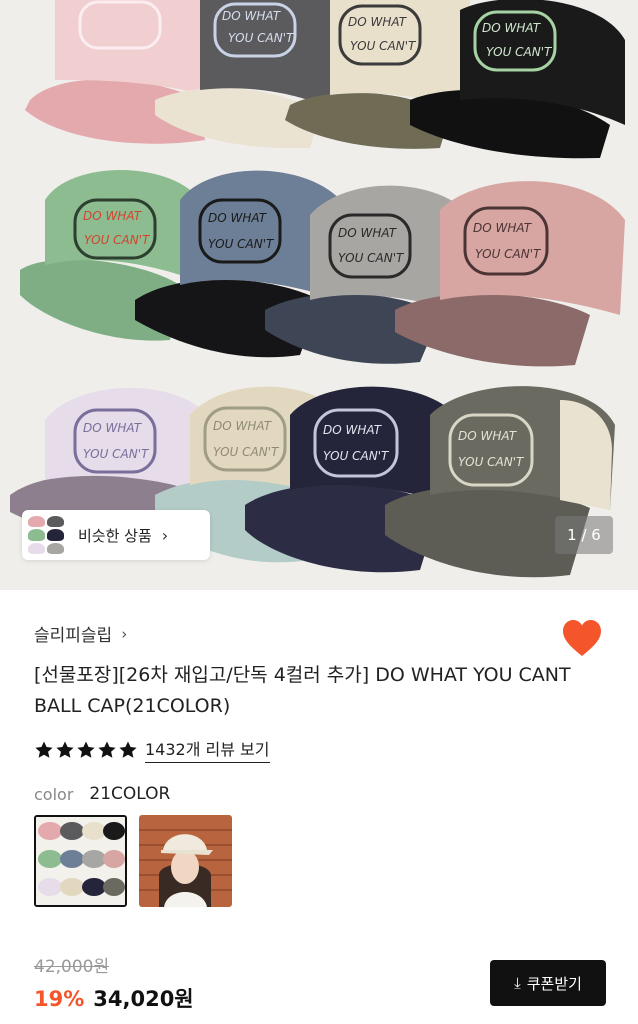 The height and width of the screenshot is (1024, 638). I want to click on coupon-download-button: ⤓ 쿠폰받기, so click(548, 983).